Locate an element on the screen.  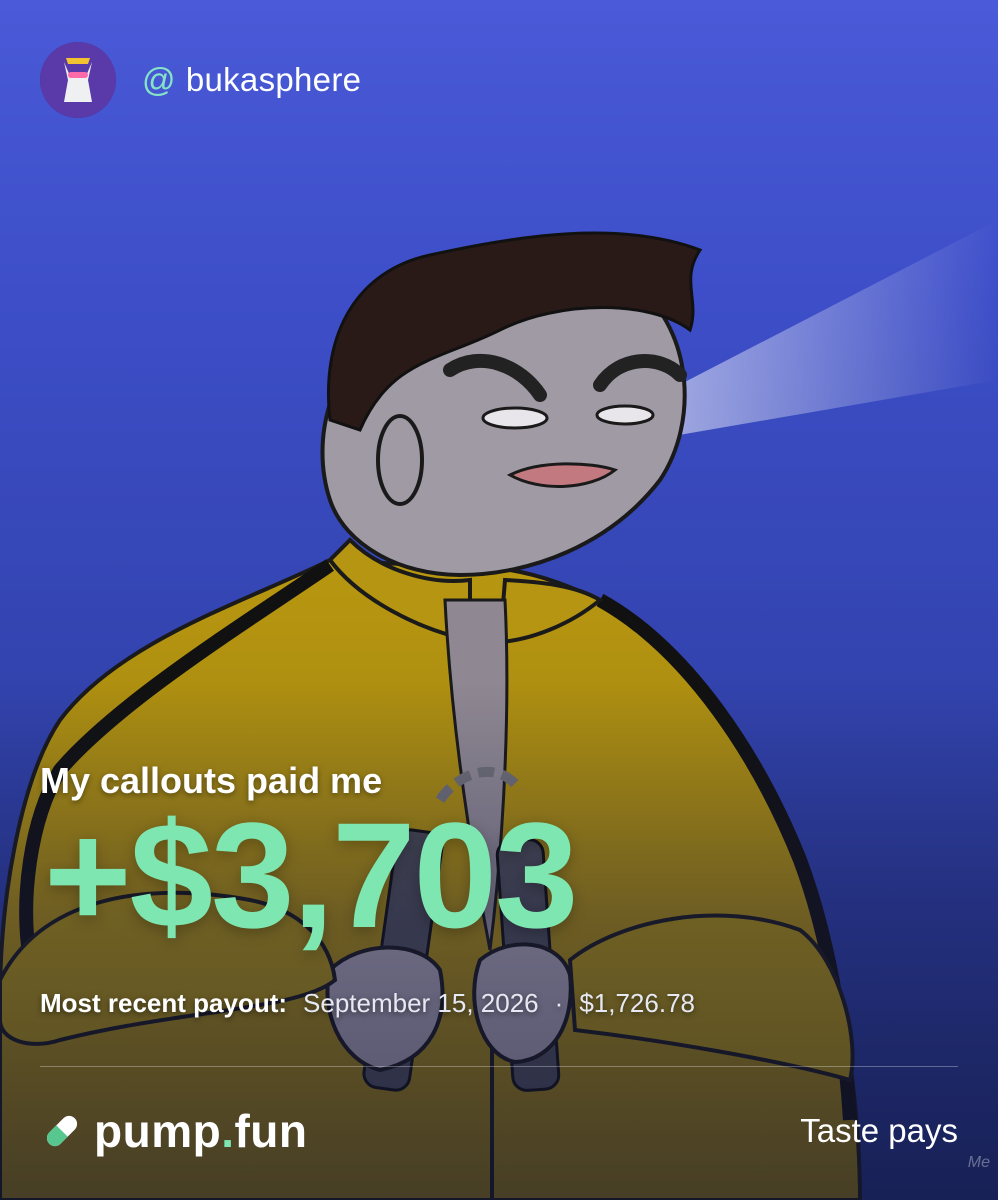
divider is located at coordinates (499, 1066).